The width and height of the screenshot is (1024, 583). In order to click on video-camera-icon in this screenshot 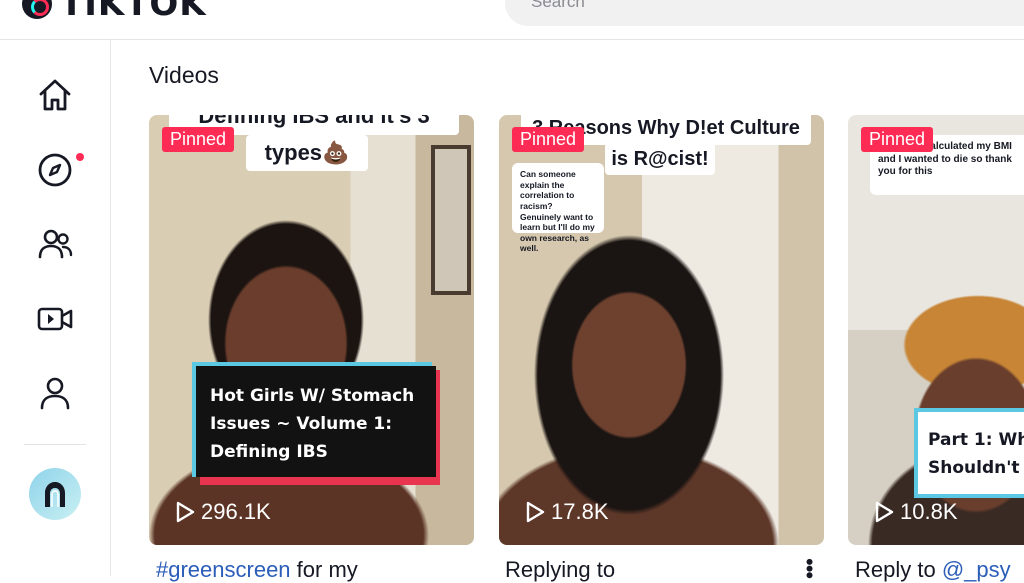, I will do `click(55, 319)`.